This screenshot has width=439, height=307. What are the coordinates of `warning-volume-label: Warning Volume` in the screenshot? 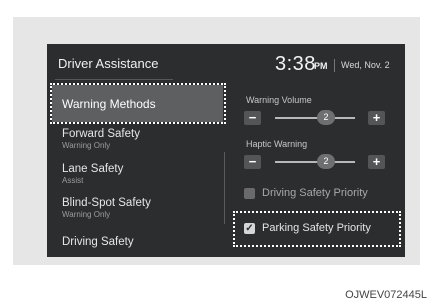 It's located at (279, 100).